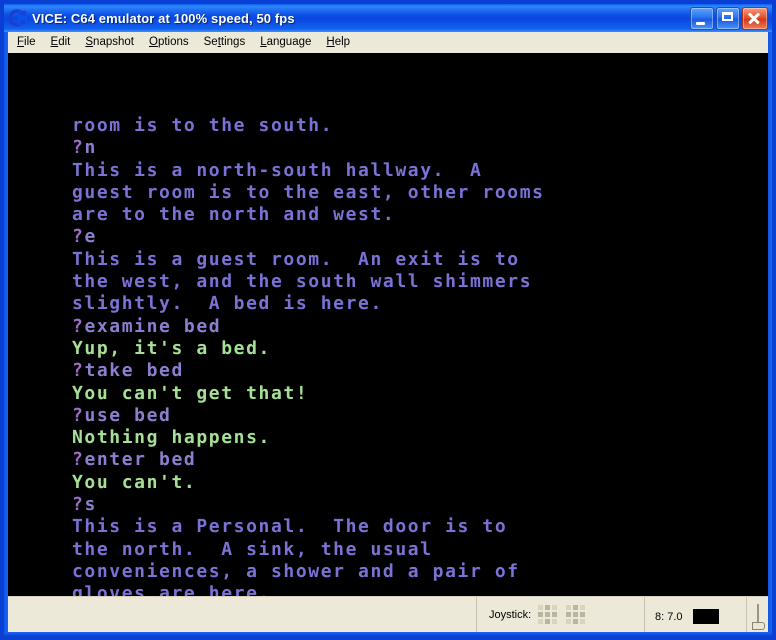 This screenshot has height=640, width=776. I want to click on joystick-port-2-indicator, so click(576, 614).